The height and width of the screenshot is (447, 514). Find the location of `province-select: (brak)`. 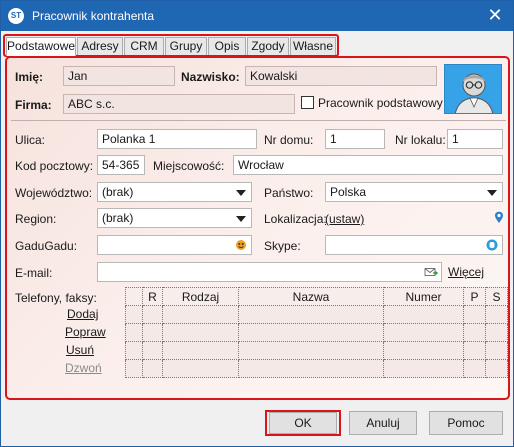

province-select: (brak) is located at coordinates (174, 192).